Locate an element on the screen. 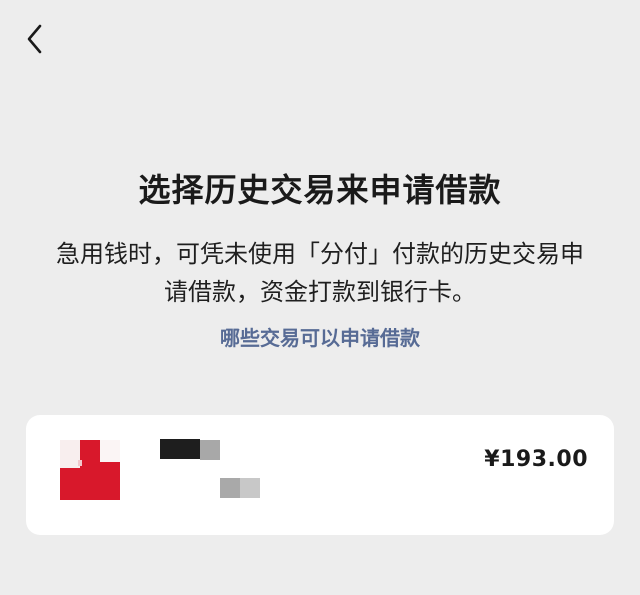  merchant-logo-icon is located at coordinates (90, 470).